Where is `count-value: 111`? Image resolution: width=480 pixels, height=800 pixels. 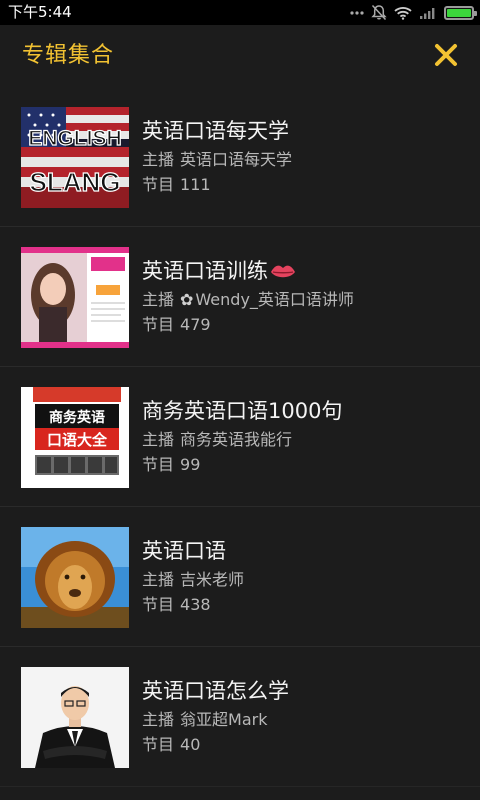
count-value: 111 is located at coordinates (195, 184).